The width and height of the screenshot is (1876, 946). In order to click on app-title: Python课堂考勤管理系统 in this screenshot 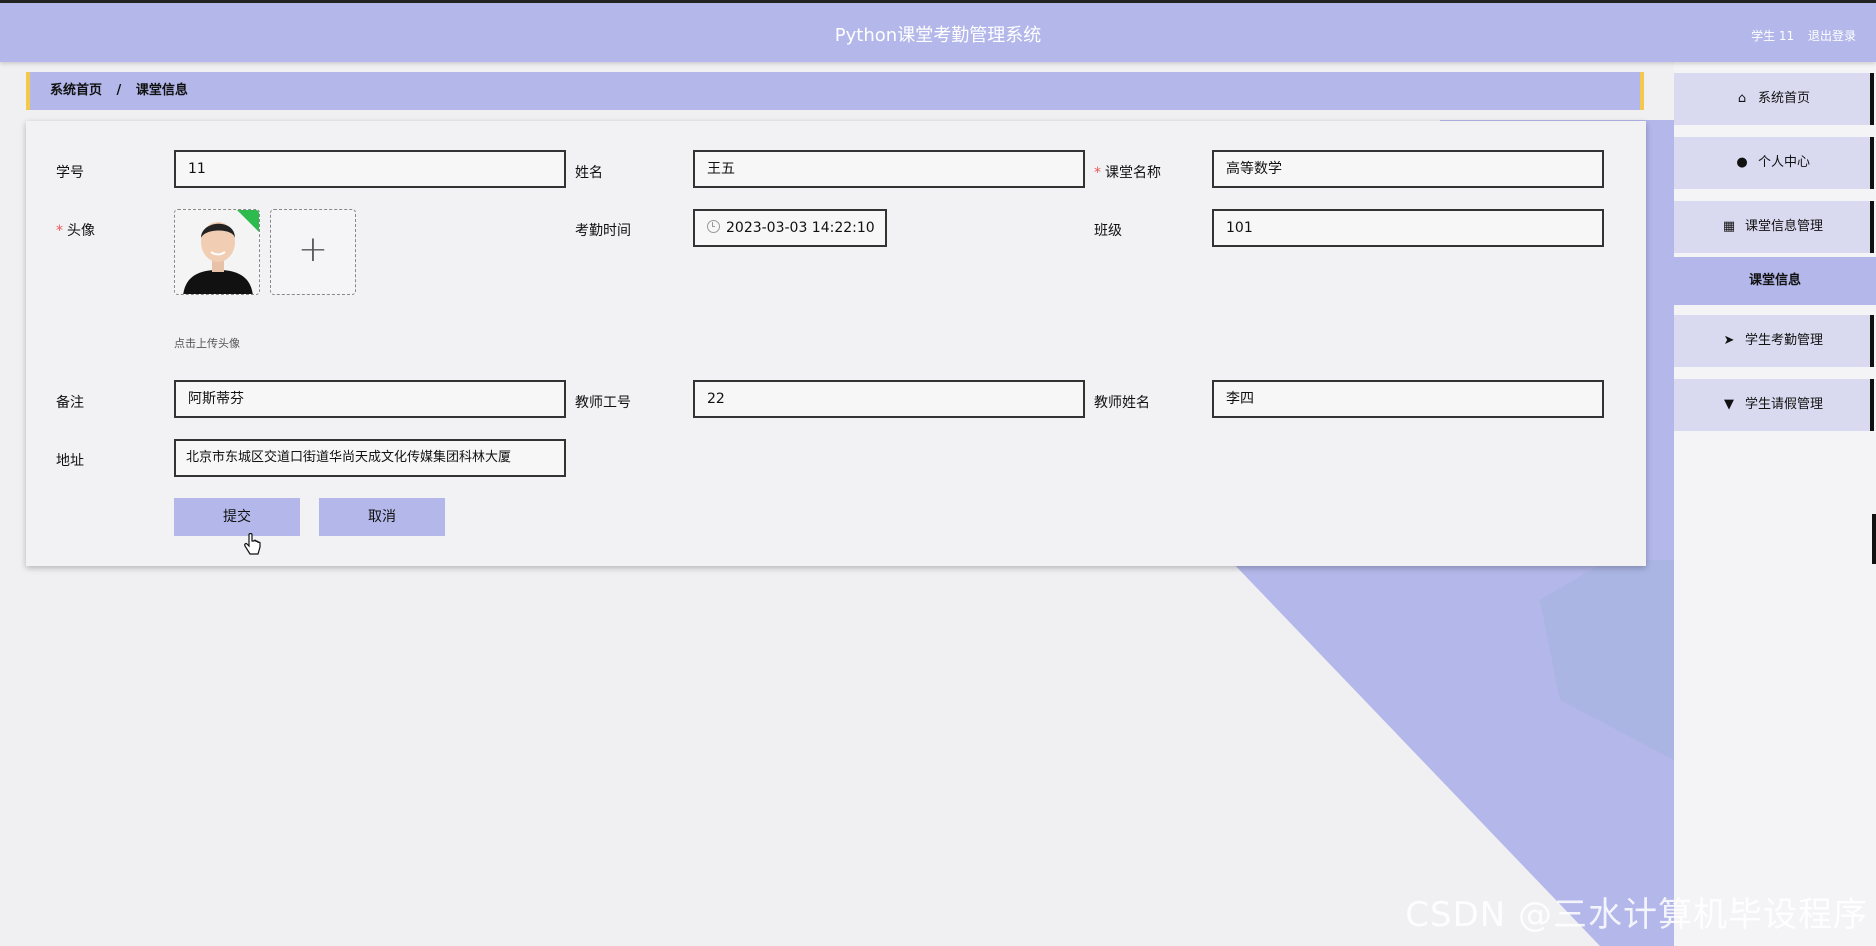, I will do `click(938, 35)`.